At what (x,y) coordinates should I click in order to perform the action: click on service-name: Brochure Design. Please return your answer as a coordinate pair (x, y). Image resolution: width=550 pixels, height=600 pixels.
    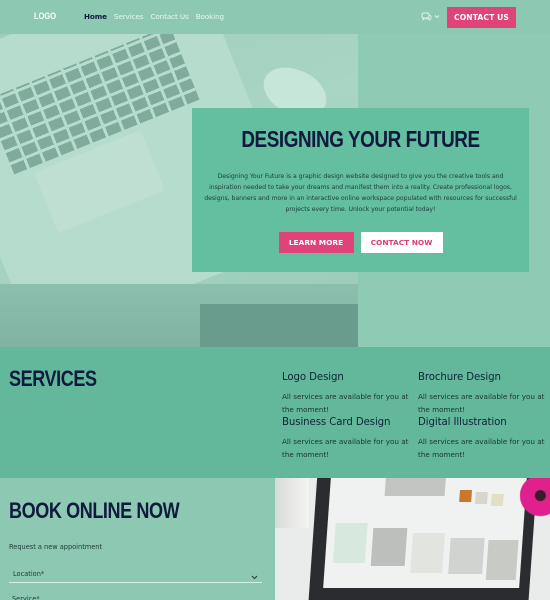
    Looking at the image, I should click on (459, 377).